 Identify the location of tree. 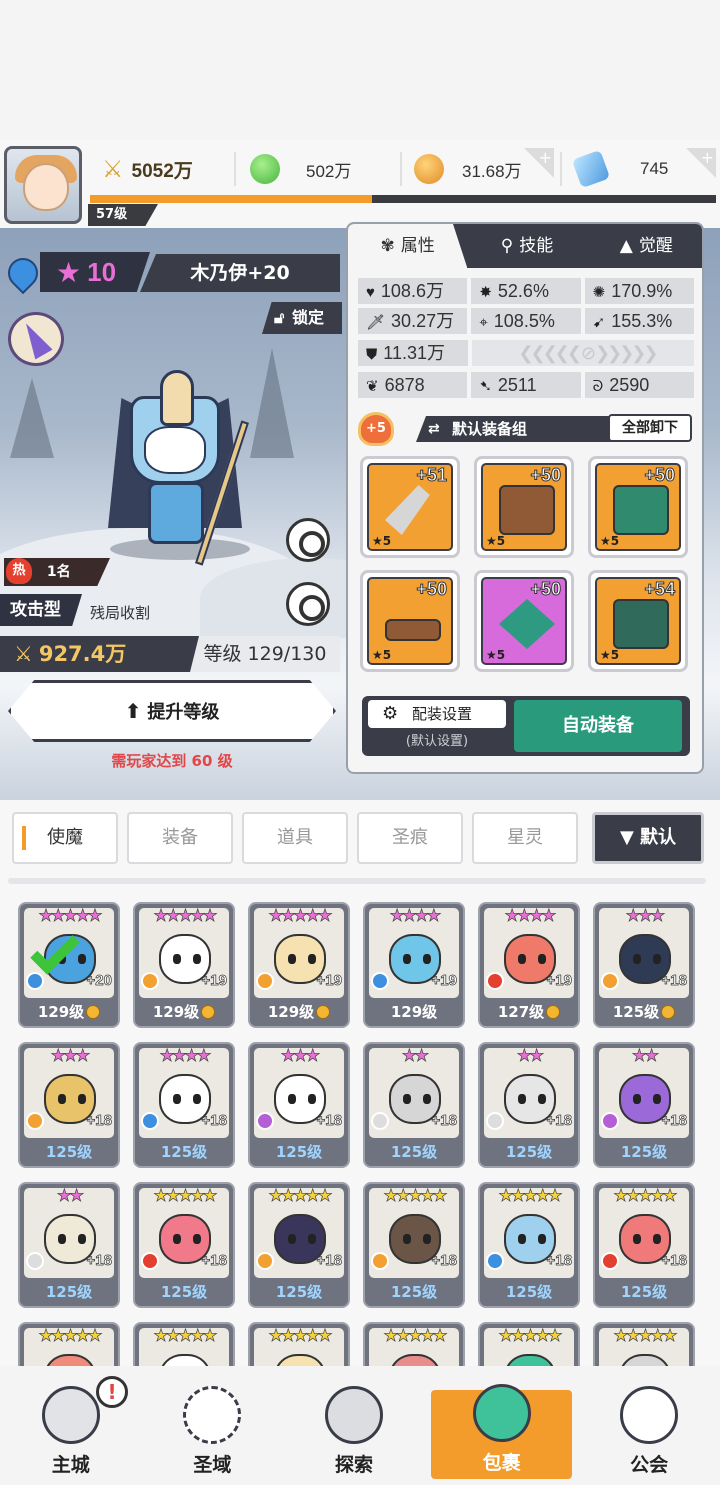
(272, 403).